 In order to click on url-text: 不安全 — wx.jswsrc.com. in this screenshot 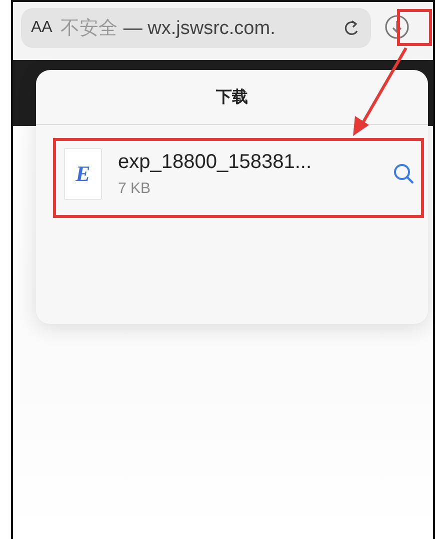, I will do `click(168, 29)`.